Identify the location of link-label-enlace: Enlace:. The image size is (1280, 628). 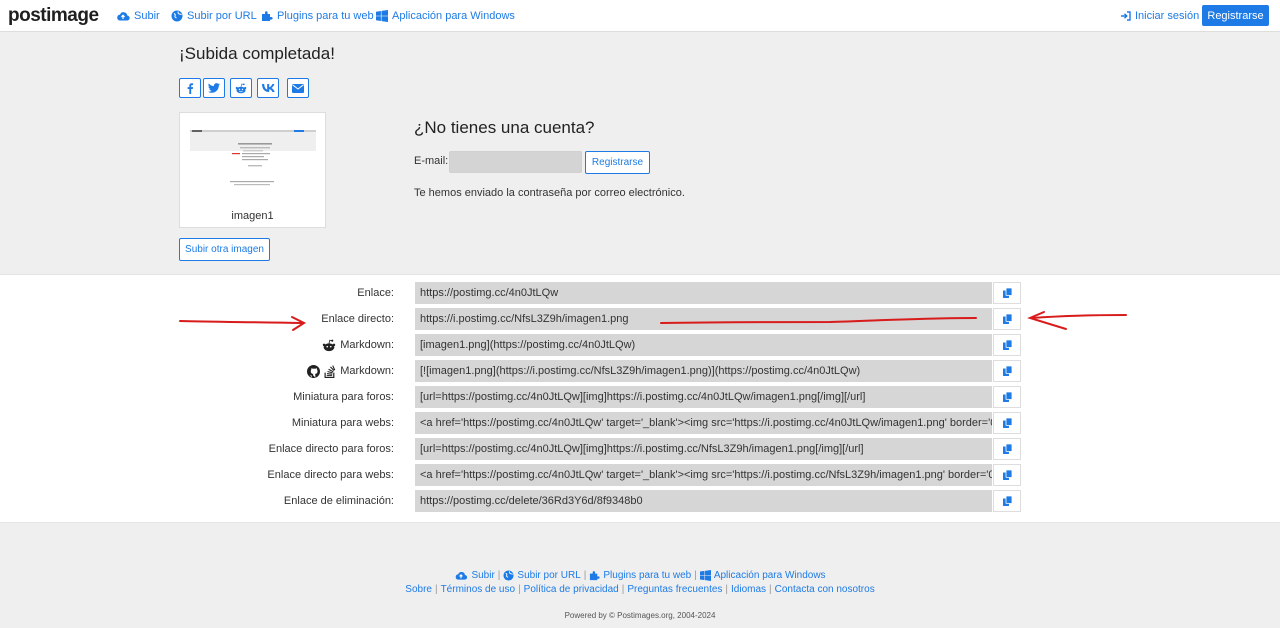
(272, 293).